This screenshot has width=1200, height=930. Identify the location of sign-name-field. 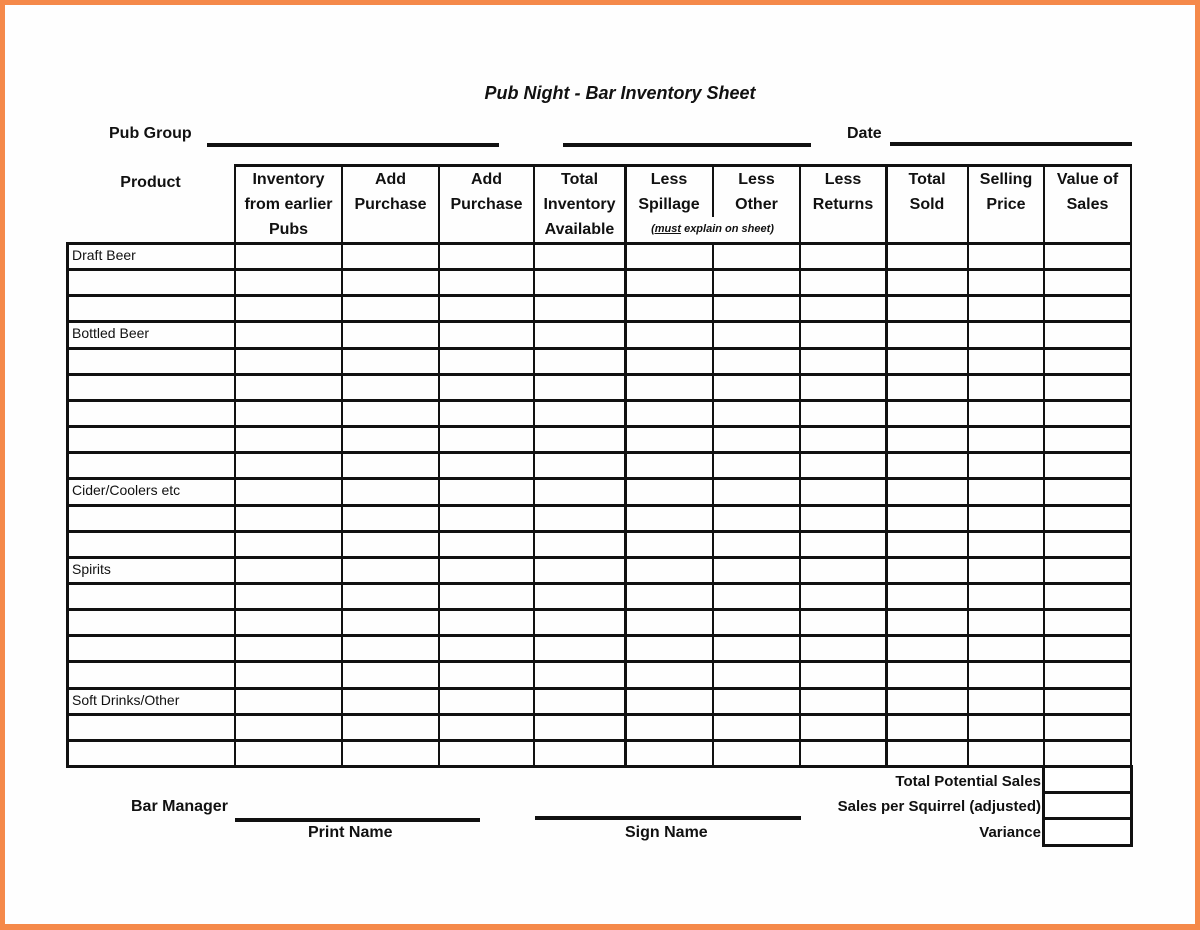
(668, 818).